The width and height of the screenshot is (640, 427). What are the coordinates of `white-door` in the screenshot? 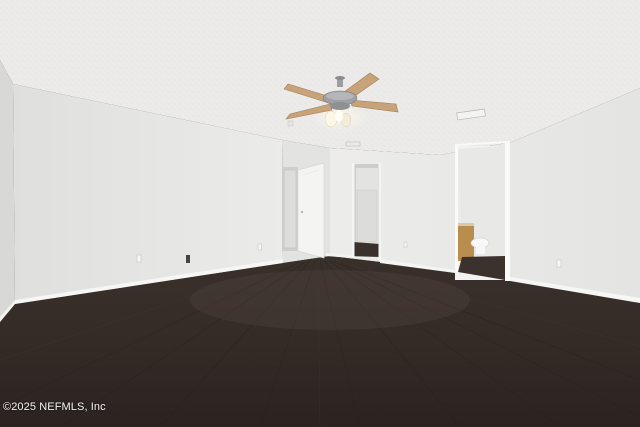 It's located at (311, 210).